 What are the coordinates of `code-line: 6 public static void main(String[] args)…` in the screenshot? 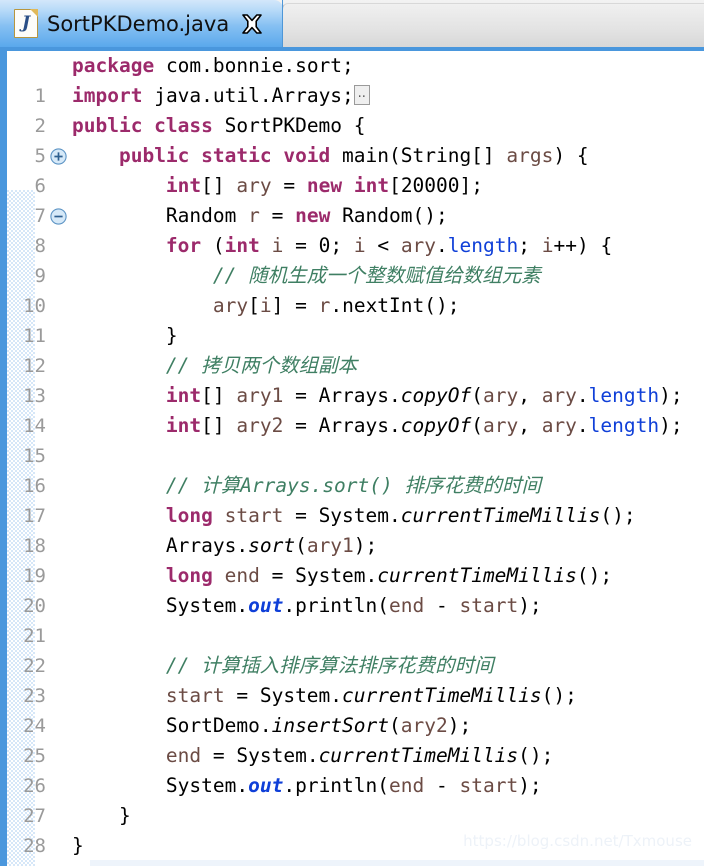 It's located at (352, 183).